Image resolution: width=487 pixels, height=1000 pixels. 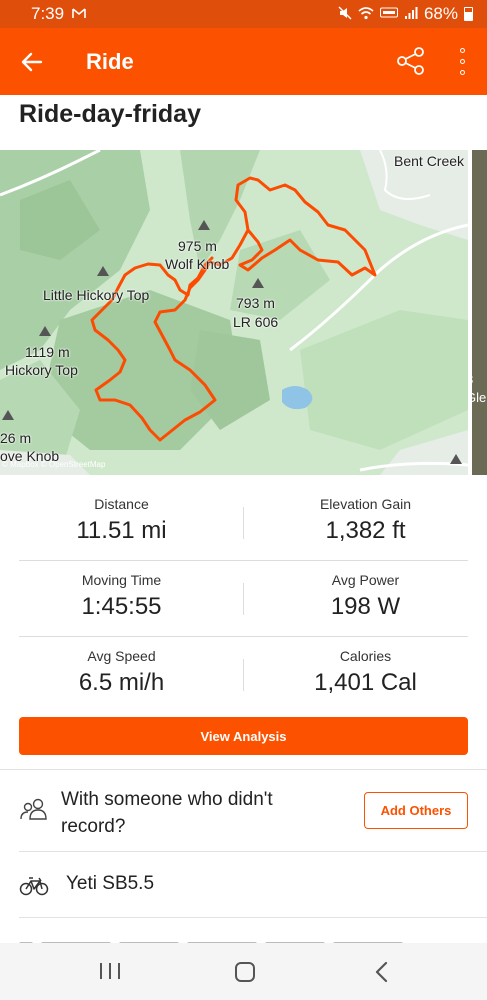 I want to click on activity-name: Ride-day-friday, so click(x=110, y=114).